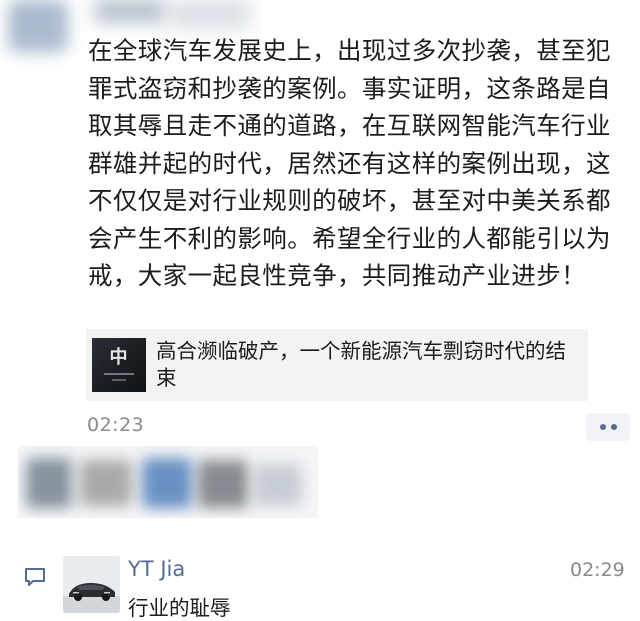 Image resolution: width=640 pixels, height=621 pixels. What do you see at coordinates (119, 357) in the screenshot?
I see `brand-logo-mark: 中` at bounding box center [119, 357].